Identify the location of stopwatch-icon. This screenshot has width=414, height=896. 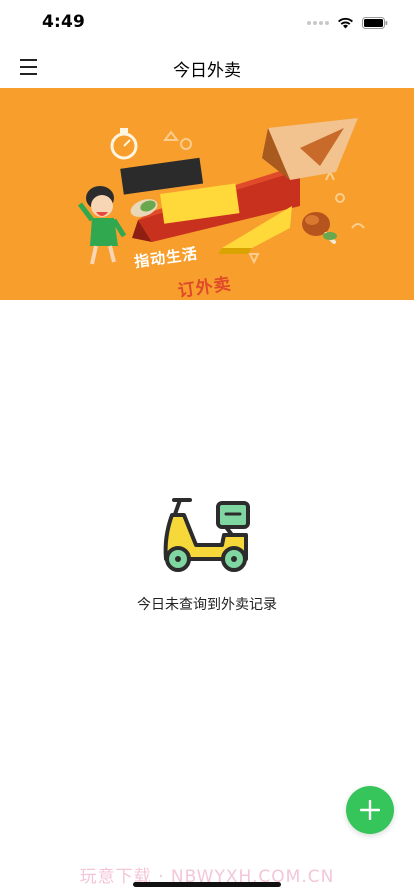
(124, 144).